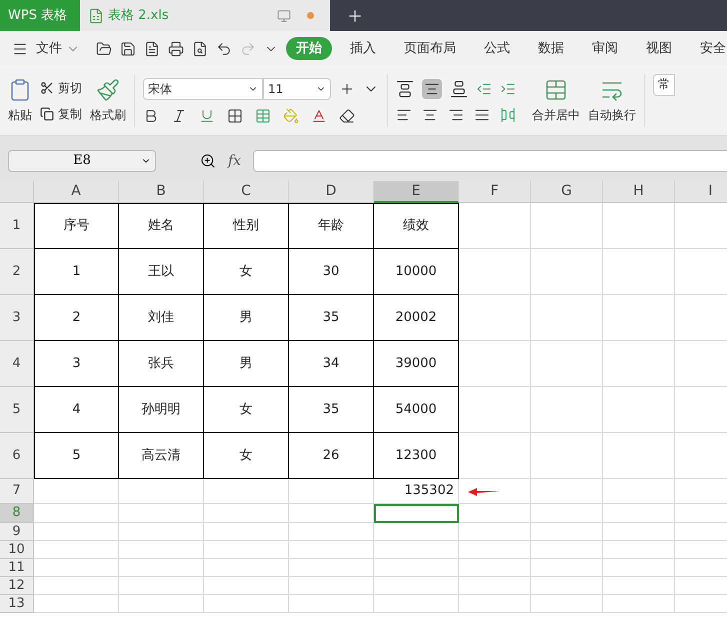 The image size is (727, 620). What do you see at coordinates (235, 116) in the screenshot?
I see `borders-icon` at bounding box center [235, 116].